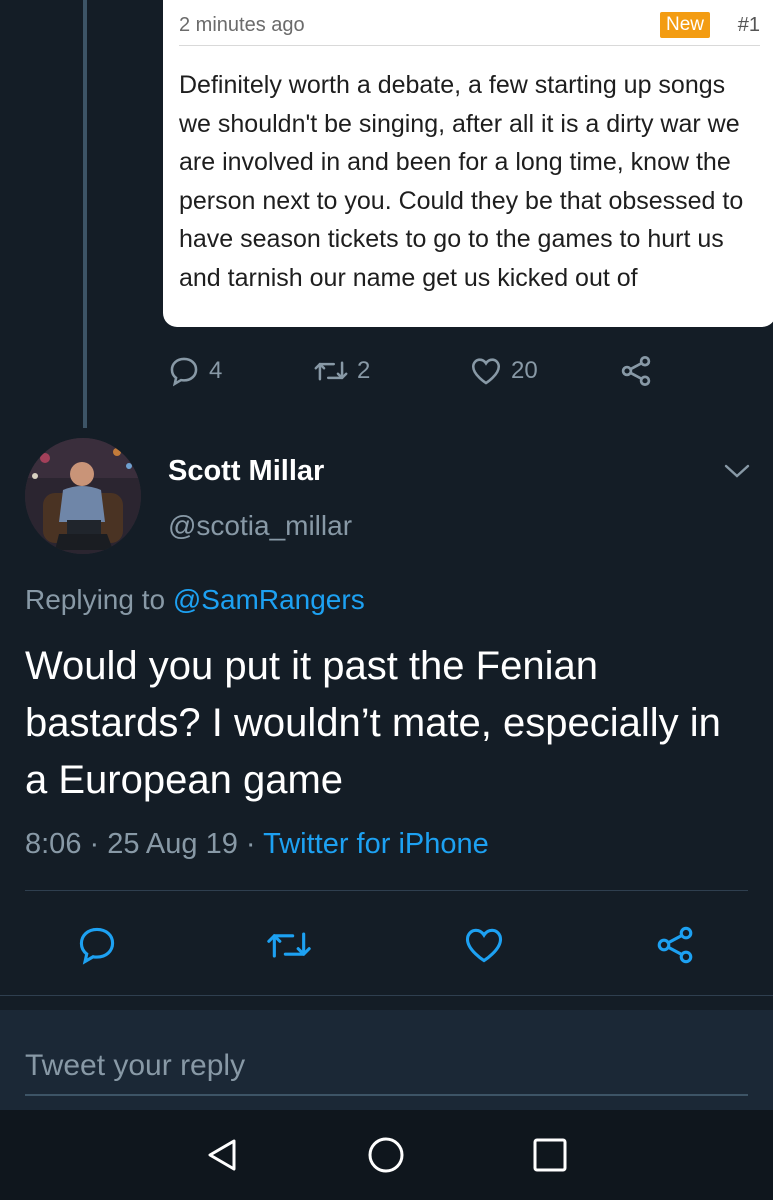 This screenshot has width=773, height=1200. I want to click on reply-button, so click(97, 945).